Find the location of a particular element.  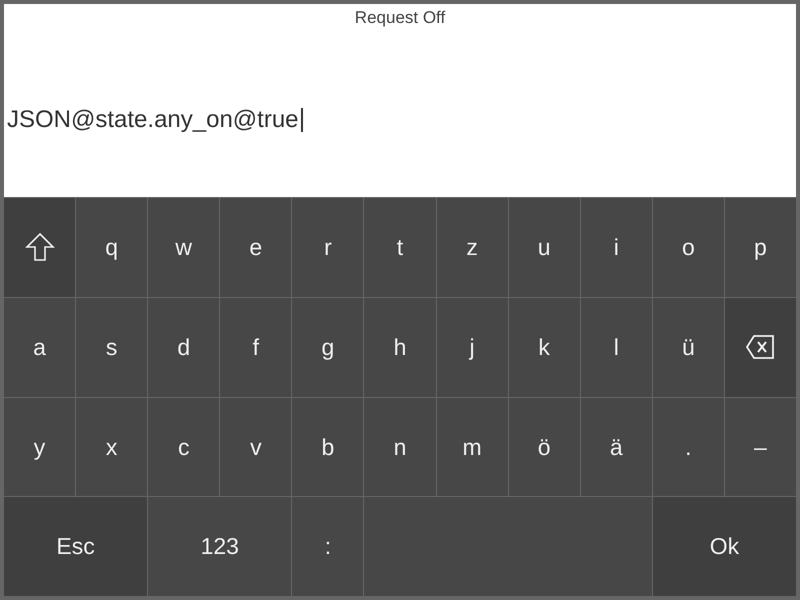

key: a is located at coordinates (40, 347).